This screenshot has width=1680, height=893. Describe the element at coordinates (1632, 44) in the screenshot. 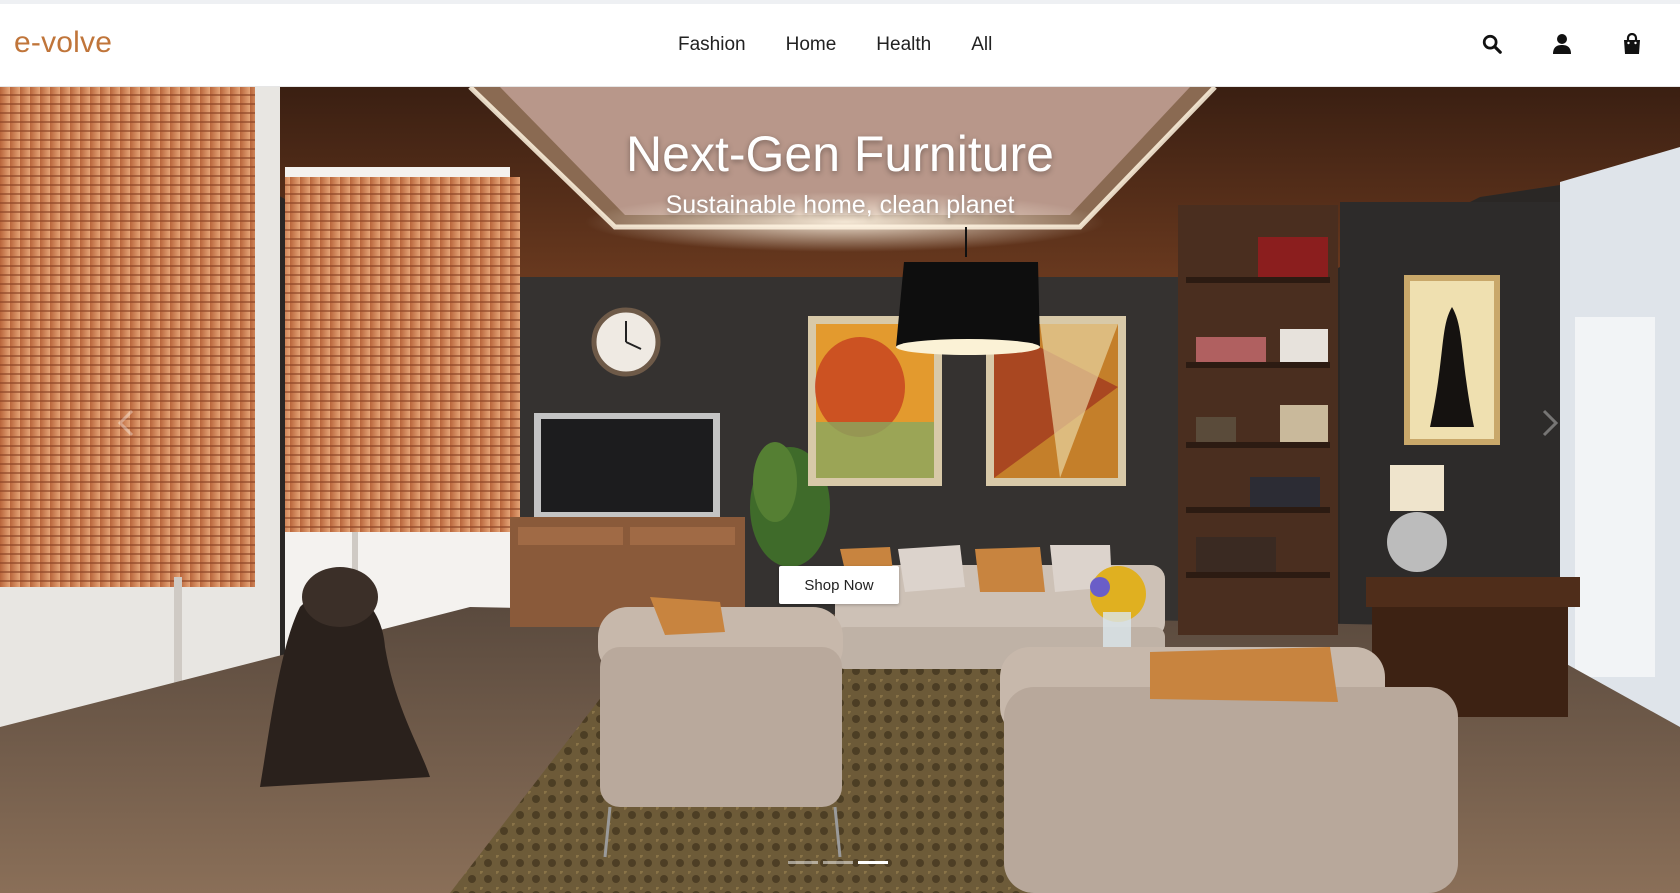

I see `shopping-bag-icon` at that location.